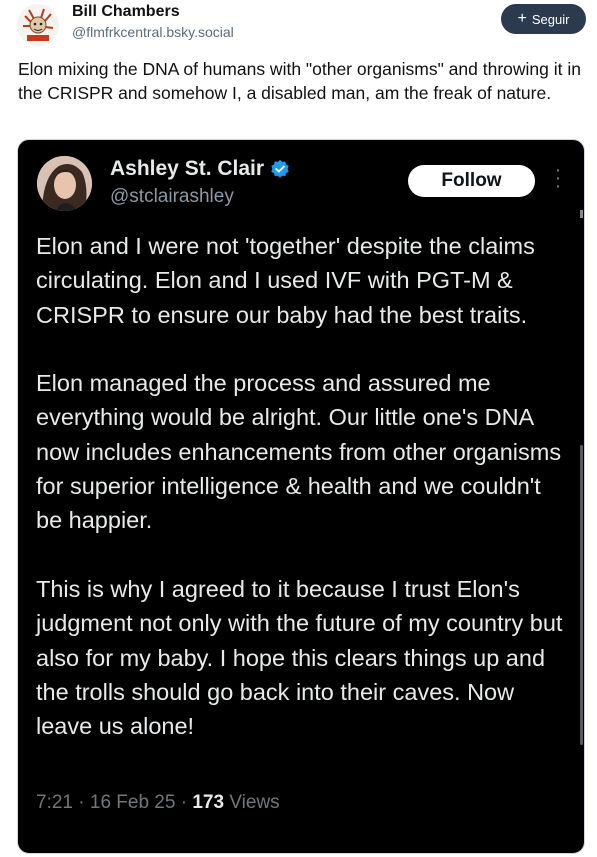 The image size is (597, 857). I want to click on follow-button: + Seguir, so click(543, 19).